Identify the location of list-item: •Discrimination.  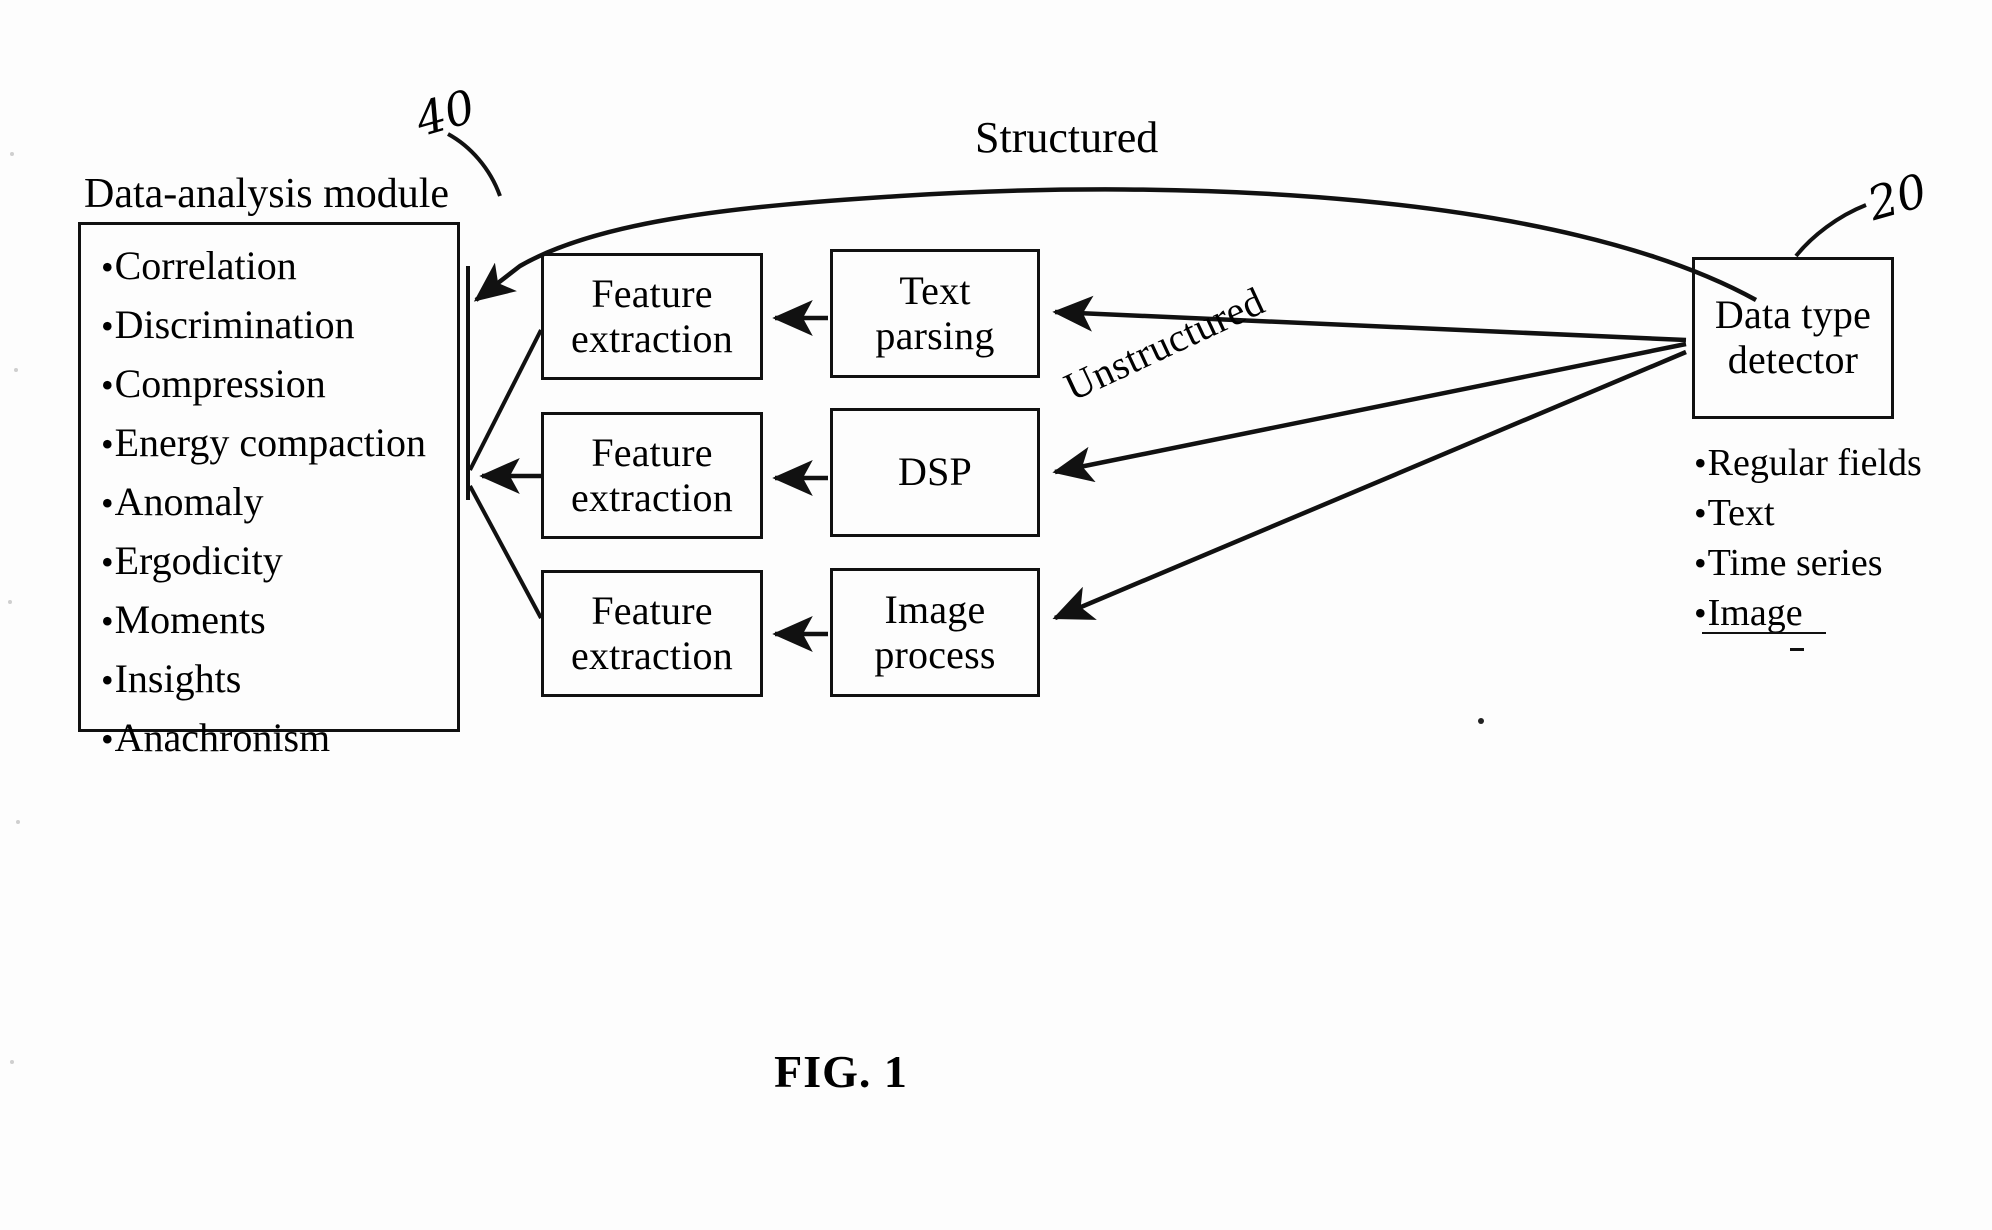
(263, 325).